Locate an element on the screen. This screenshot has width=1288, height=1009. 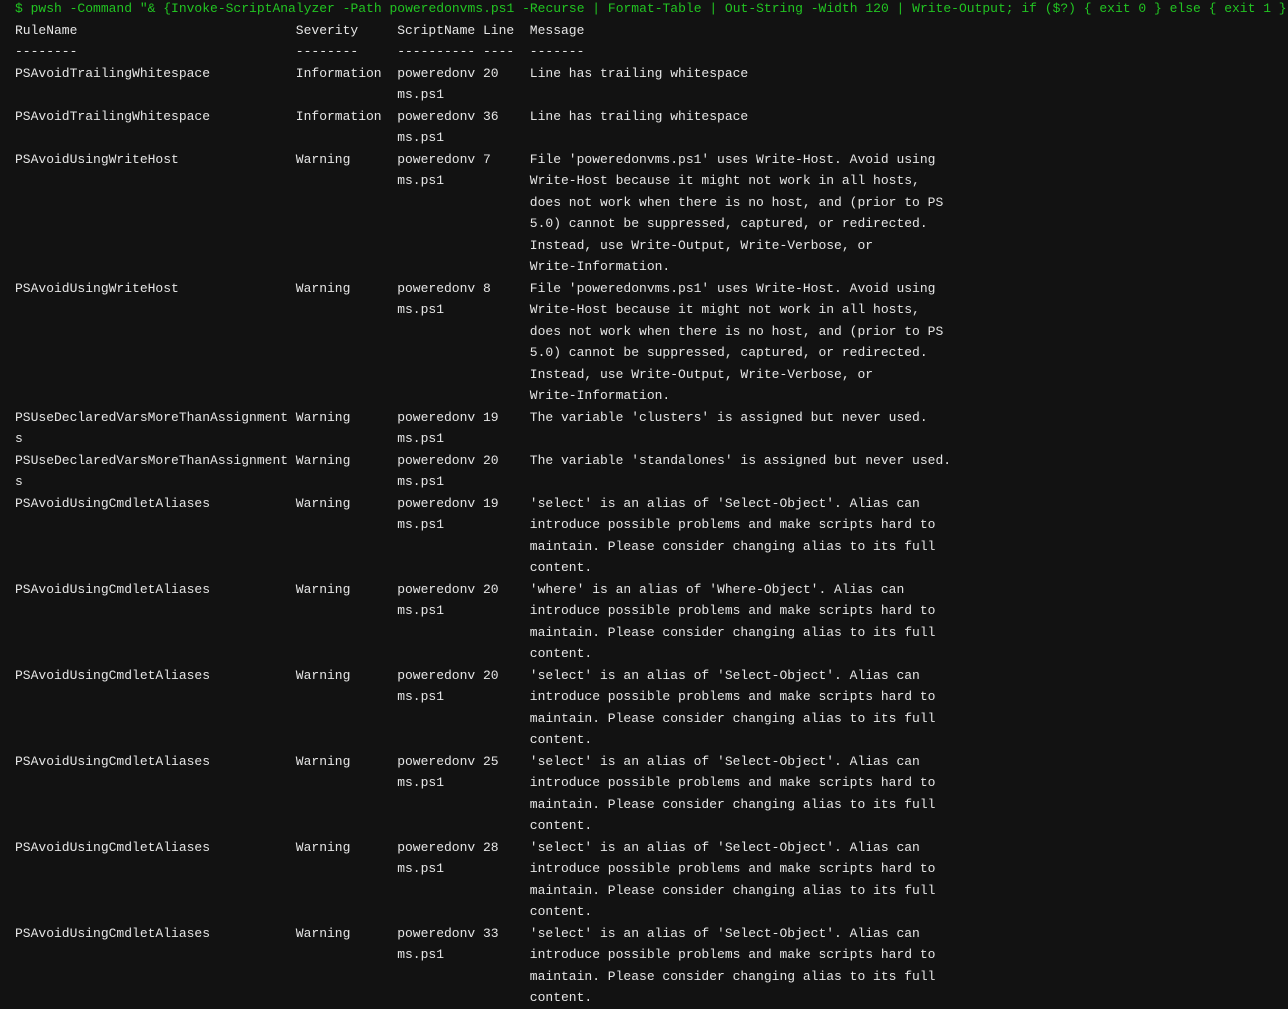
header-line: Line is located at coordinates (499, 30).